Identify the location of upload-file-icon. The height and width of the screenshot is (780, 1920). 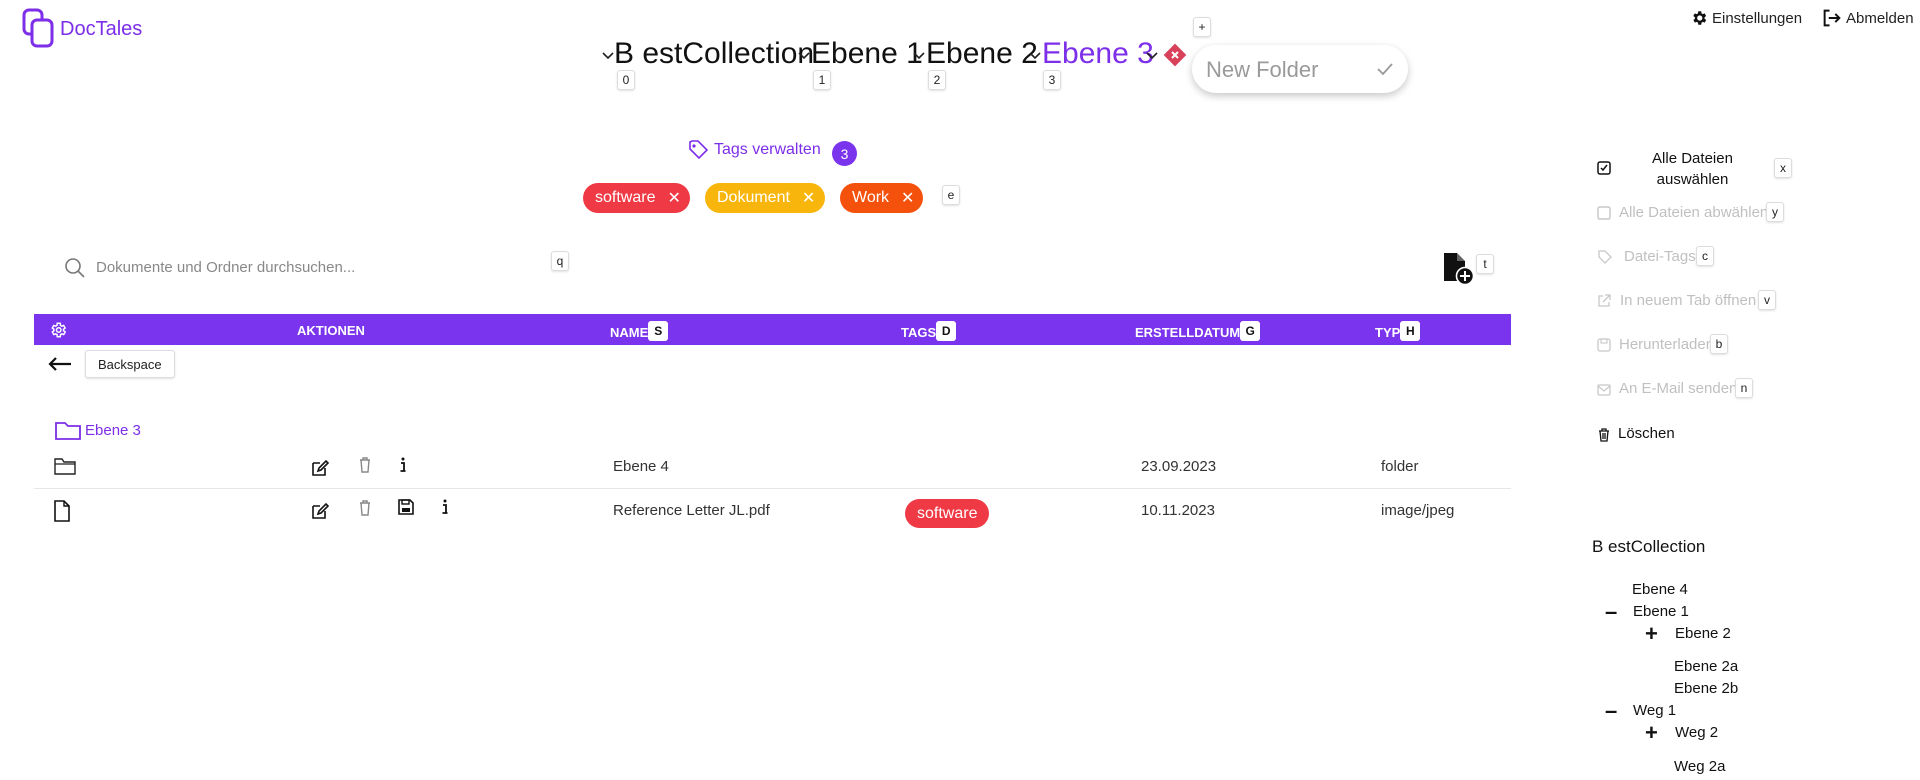
(1458, 269).